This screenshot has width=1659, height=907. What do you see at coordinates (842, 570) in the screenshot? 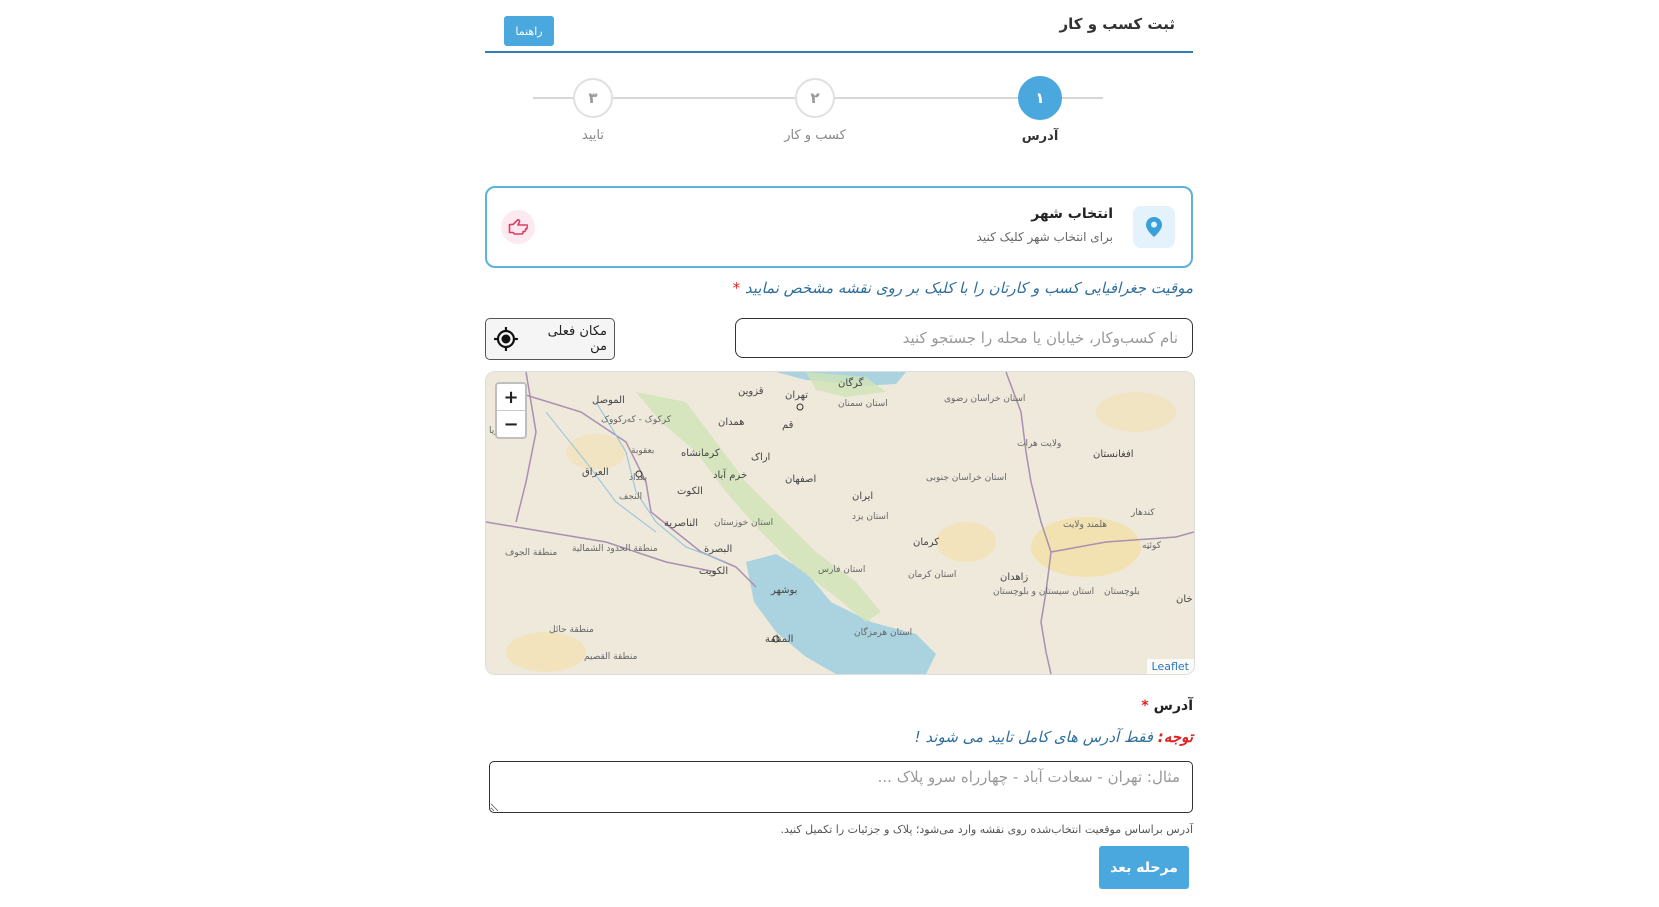
I see `map-label: استان فارس` at bounding box center [842, 570].